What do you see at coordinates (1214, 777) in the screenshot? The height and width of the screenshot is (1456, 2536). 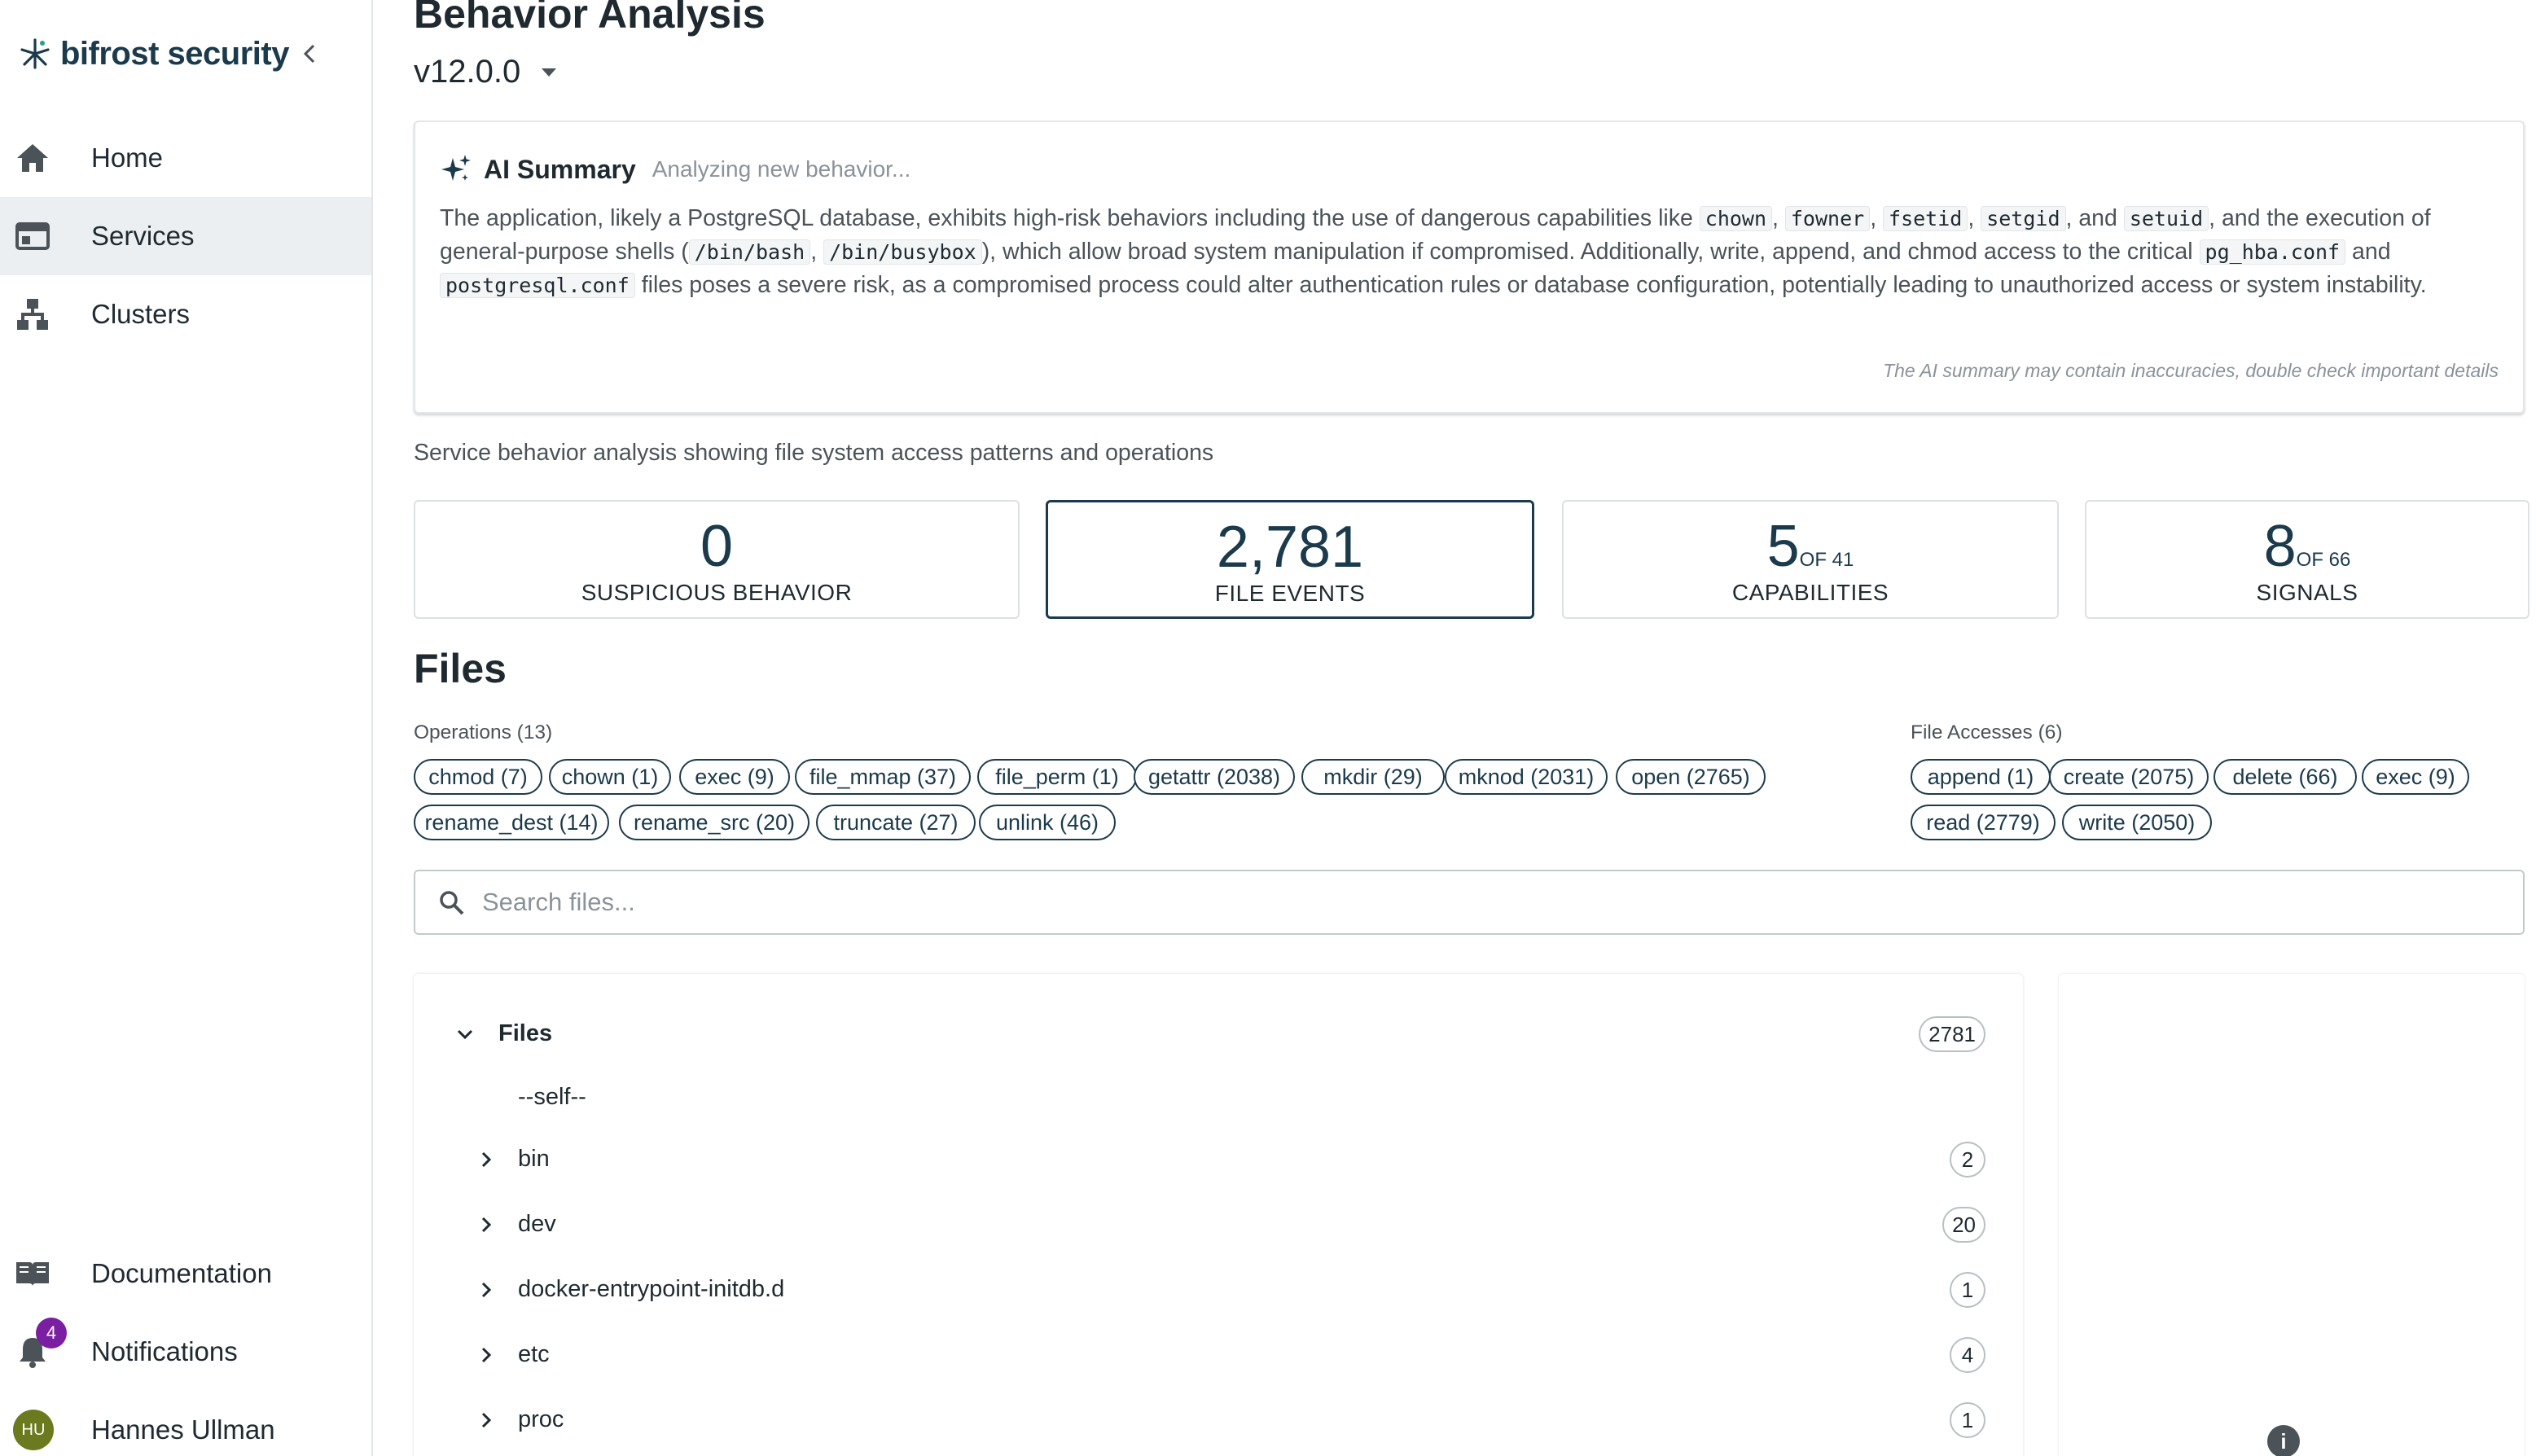 I see `operation-chip: getattr (2038)` at bounding box center [1214, 777].